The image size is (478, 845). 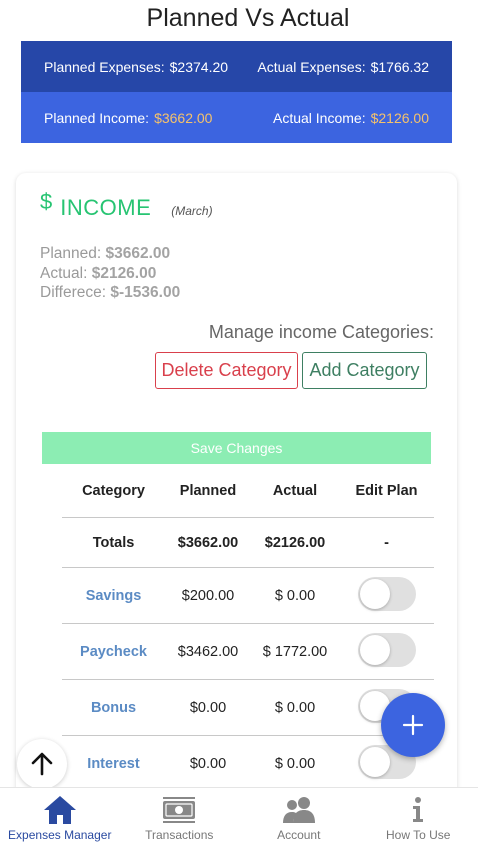 What do you see at coordinates (183, 117) in the screenshot?
I see `planned-income-value: $3662.00` at bounding box center [183, 117].